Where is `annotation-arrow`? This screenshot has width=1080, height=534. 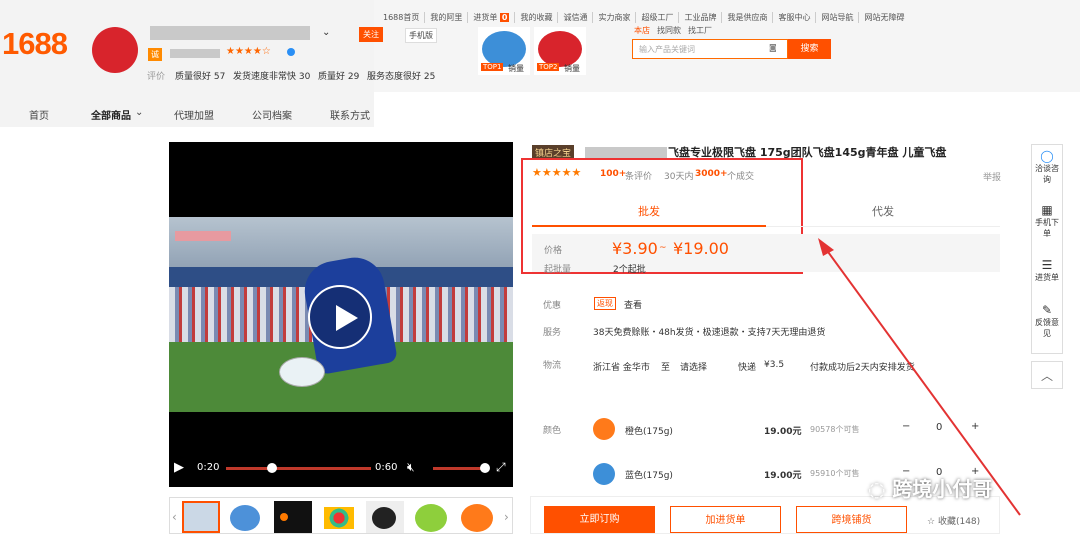 annotation-arrow is located at coordinates (919, 377).